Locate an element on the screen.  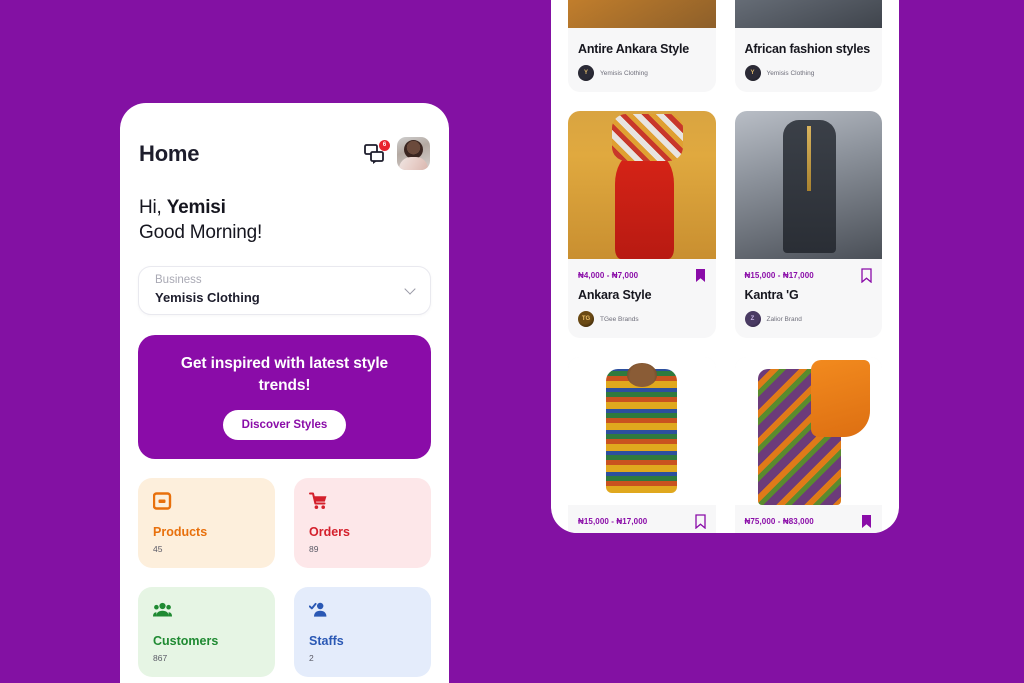
stat-card-products: Products 45 is located at coordinates (206, 522).